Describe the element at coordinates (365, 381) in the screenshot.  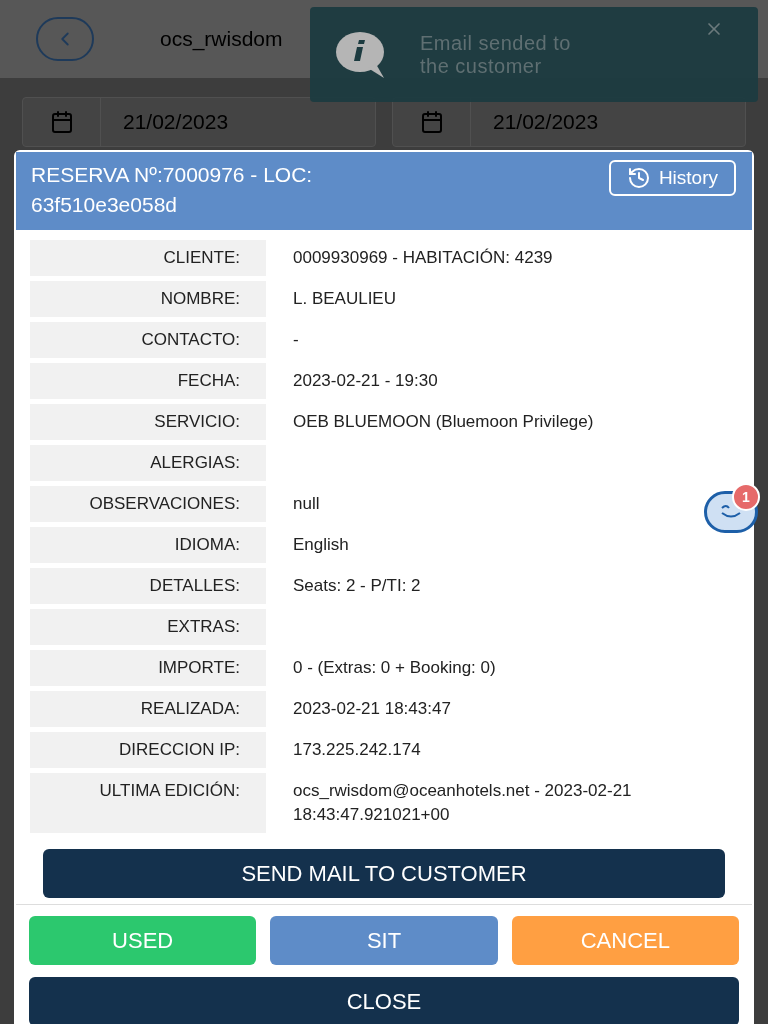
I see `field-value: 2023-02-21 - 19:30` at that location.